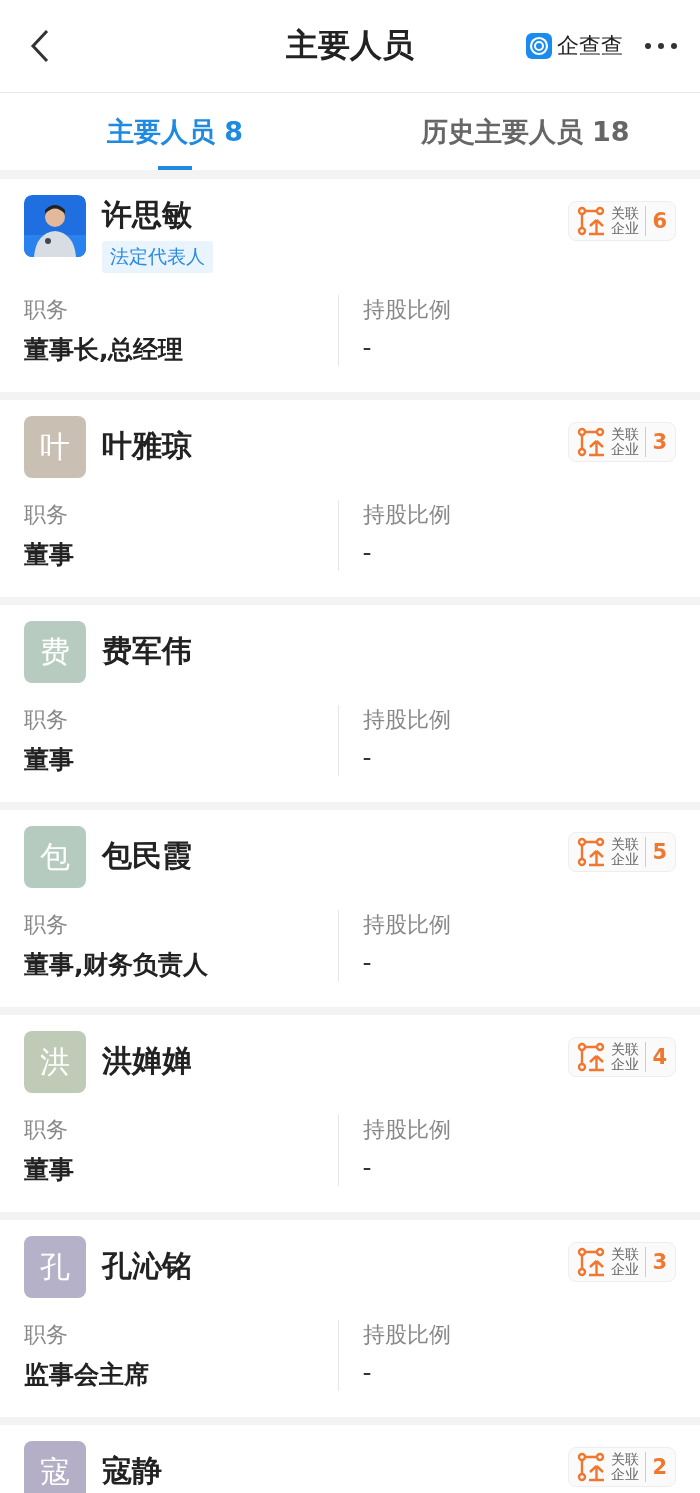 This screenshot has height=1493, width=700. What do you see at coordinates (147, 1061) in the screenshot?
I see `person-name: 洪婵婵` at bounding box center [147, 1061].